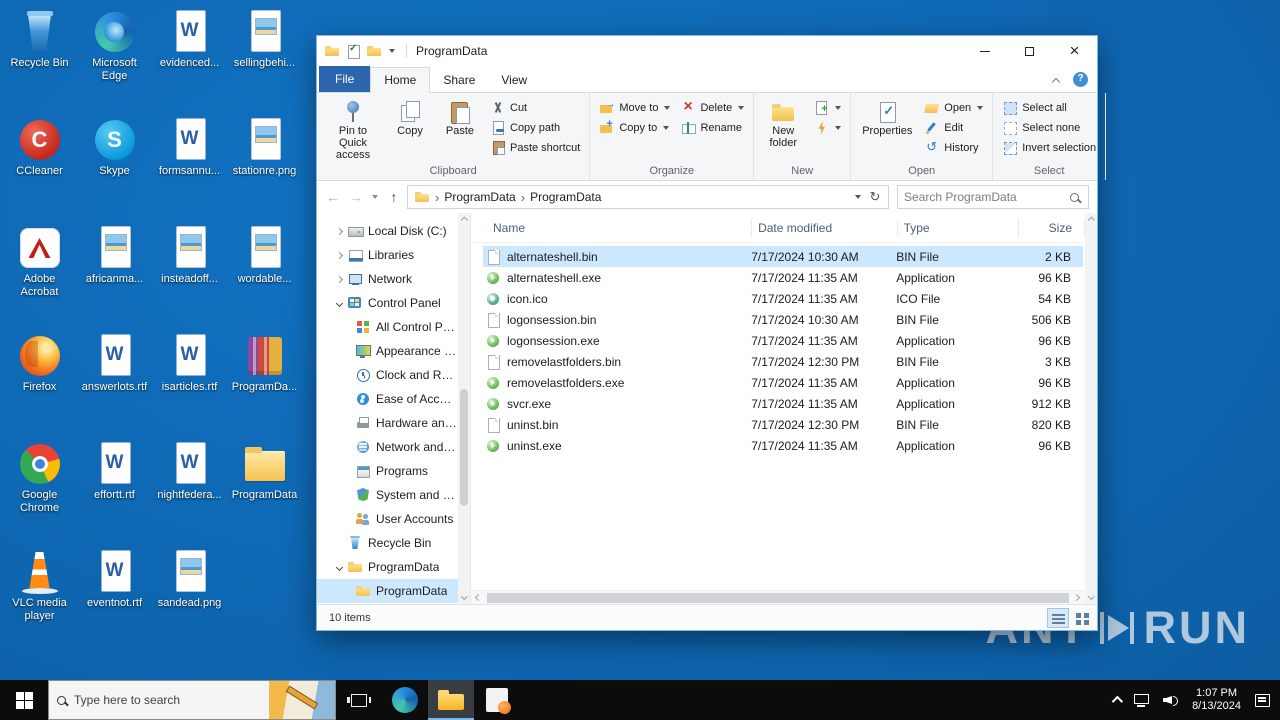  What do you see at coordinates (39, 166) in the screenshot?
I see `desktop-icon: CCleaner` at bounding box center [39, 166].